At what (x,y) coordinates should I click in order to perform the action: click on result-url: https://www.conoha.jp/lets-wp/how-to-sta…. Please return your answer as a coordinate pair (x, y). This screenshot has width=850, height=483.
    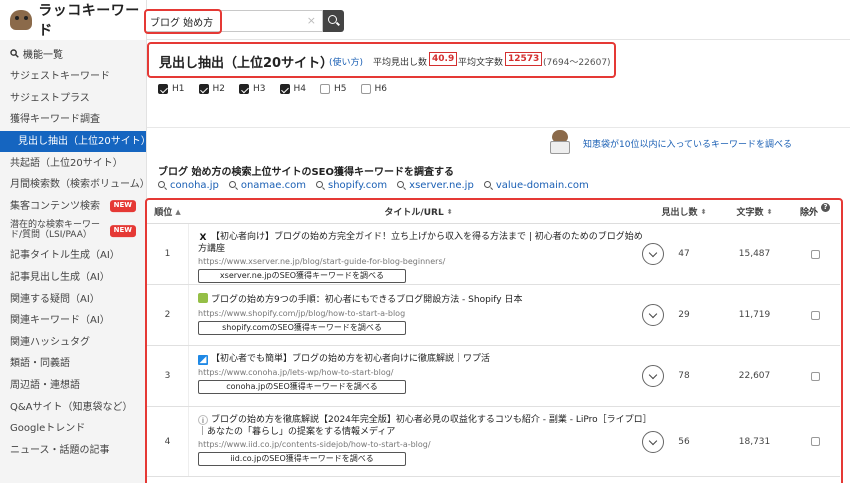
    Looking at the image, I should click on (423, 372).